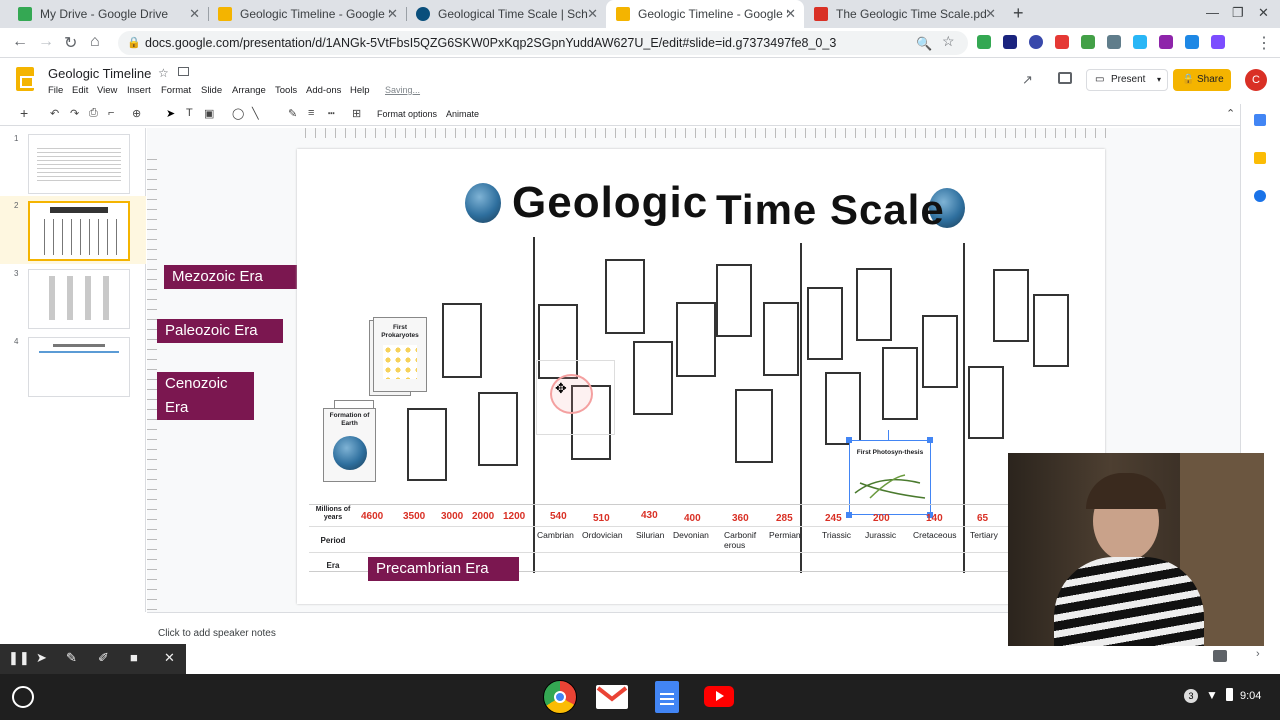 Image resolution: width=1280 pixels, height=720 pixels. I want to click on restore-icon: ❐, so click(1238, 13).